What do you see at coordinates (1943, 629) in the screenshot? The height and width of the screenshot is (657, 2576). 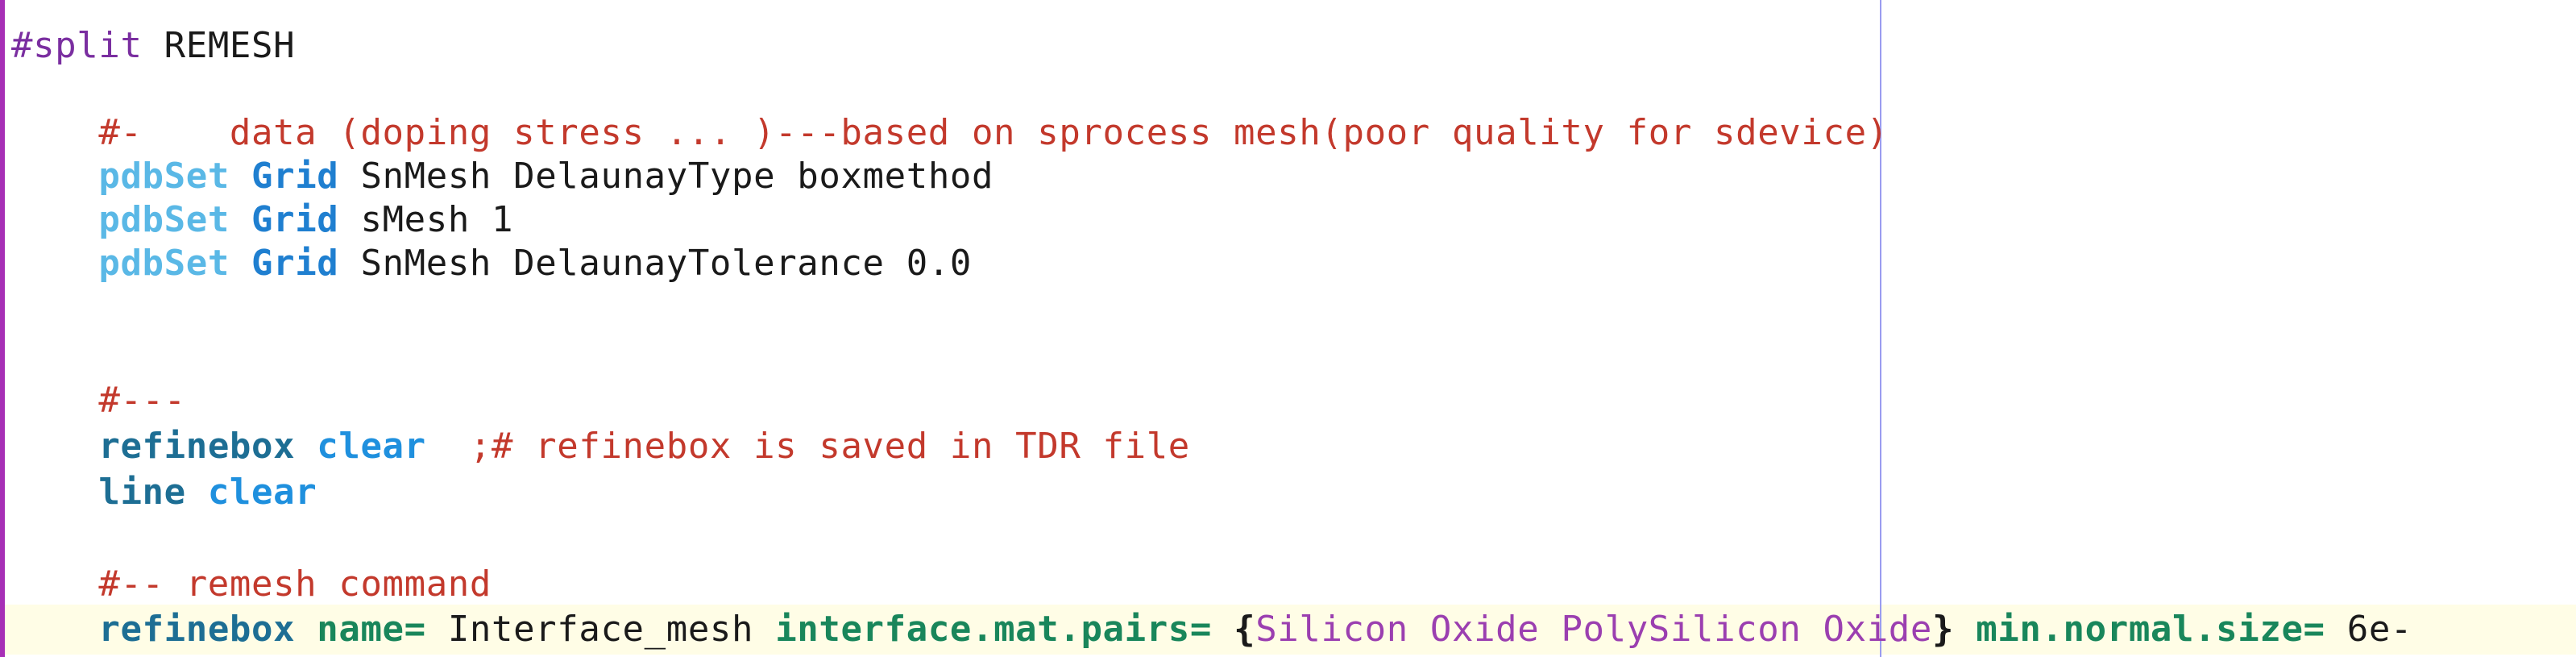 I see `code-token: }` at bounding box center [1943, 629].